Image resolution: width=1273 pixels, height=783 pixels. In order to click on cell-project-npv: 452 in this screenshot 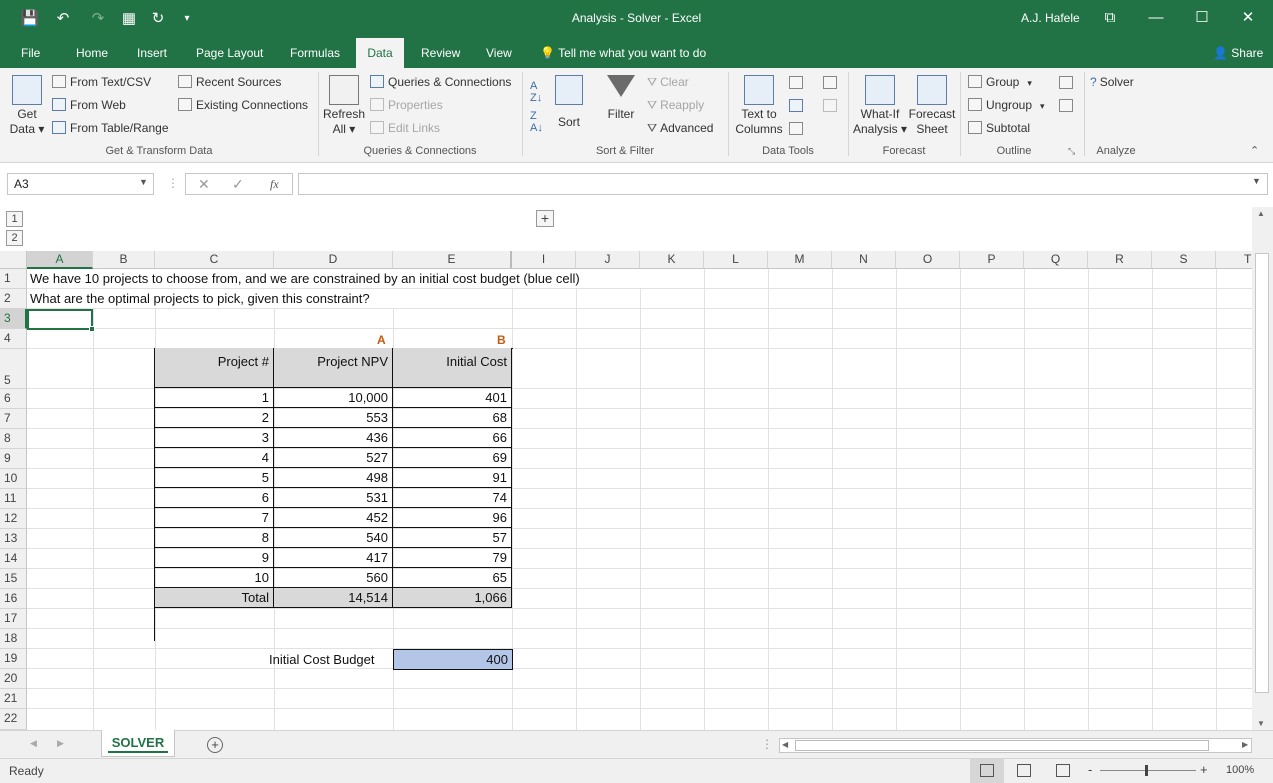, I will do `click(333, 518)`.